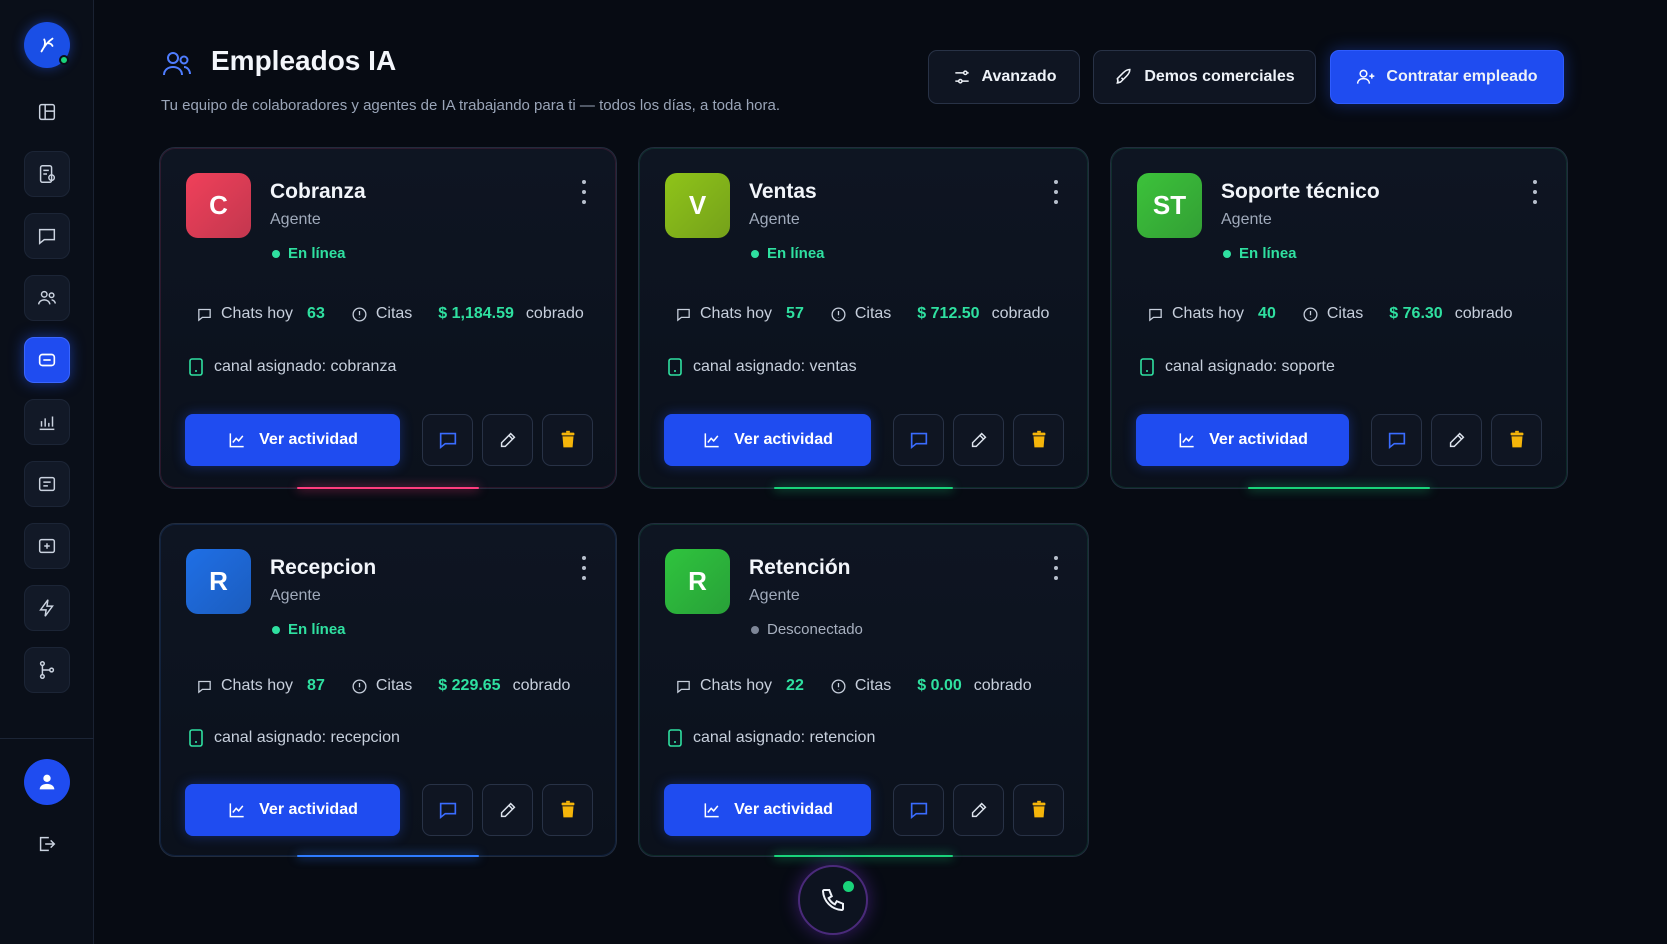 The width and height of the screenshot is (1667, 944). I want to click on chat-icon, so click(47, 236).